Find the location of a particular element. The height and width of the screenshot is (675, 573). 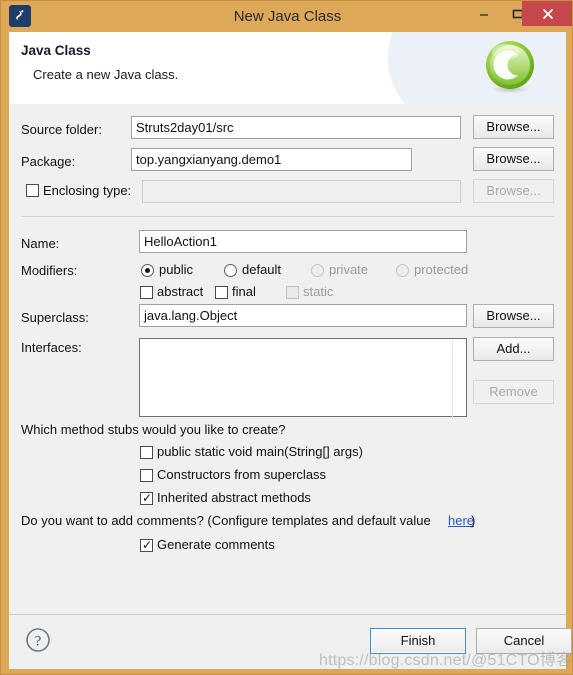

enclosing-type-checkbox is located at coordinates (32, 190).